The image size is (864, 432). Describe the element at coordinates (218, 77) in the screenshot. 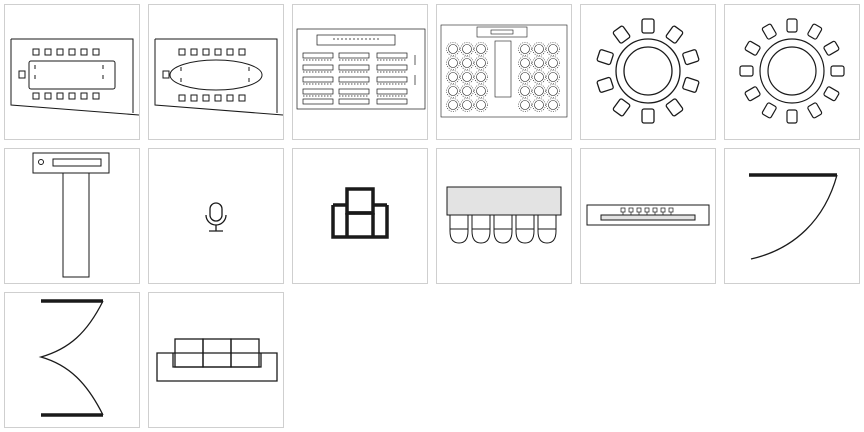

I see `boardroom-oval-table-icon` at that location.